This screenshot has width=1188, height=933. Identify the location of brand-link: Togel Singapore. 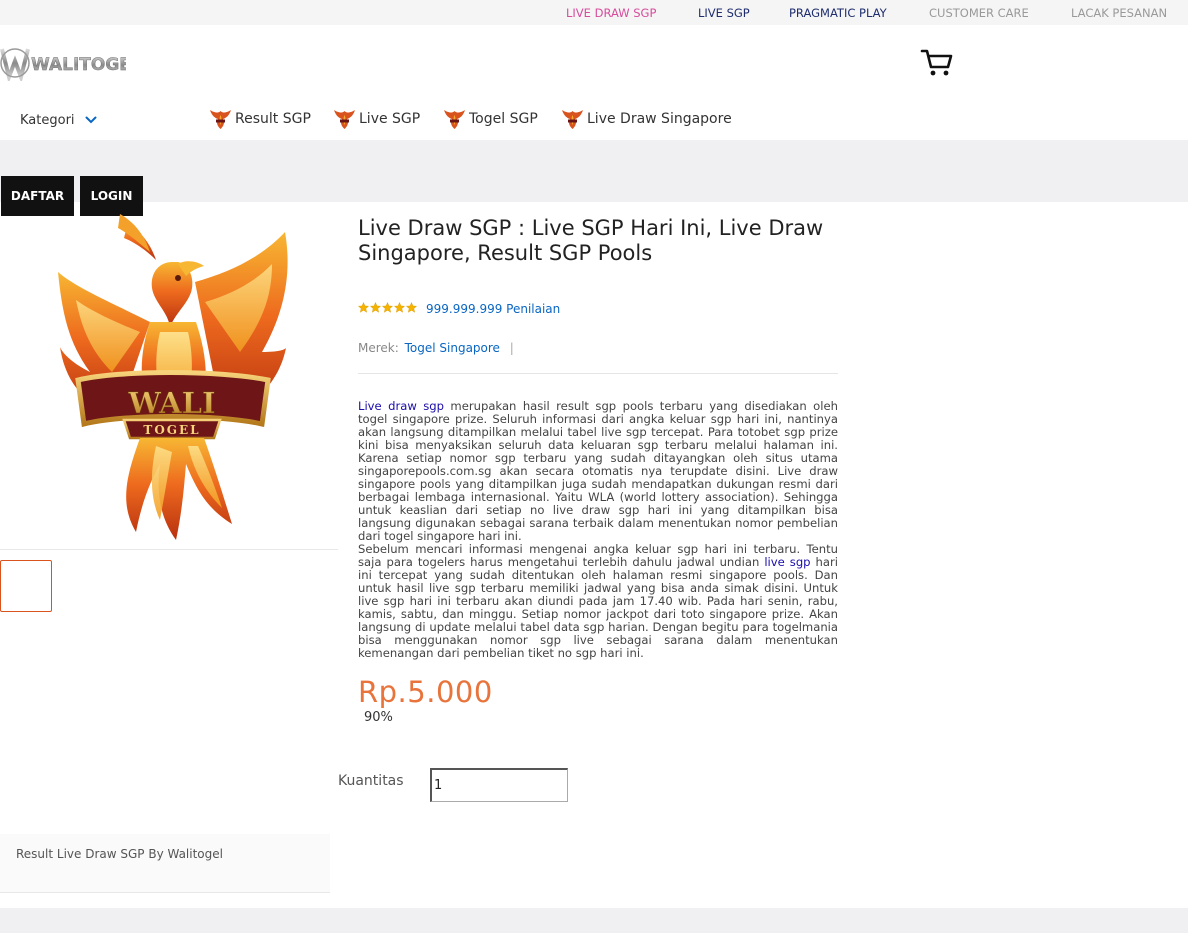
(452, 348).